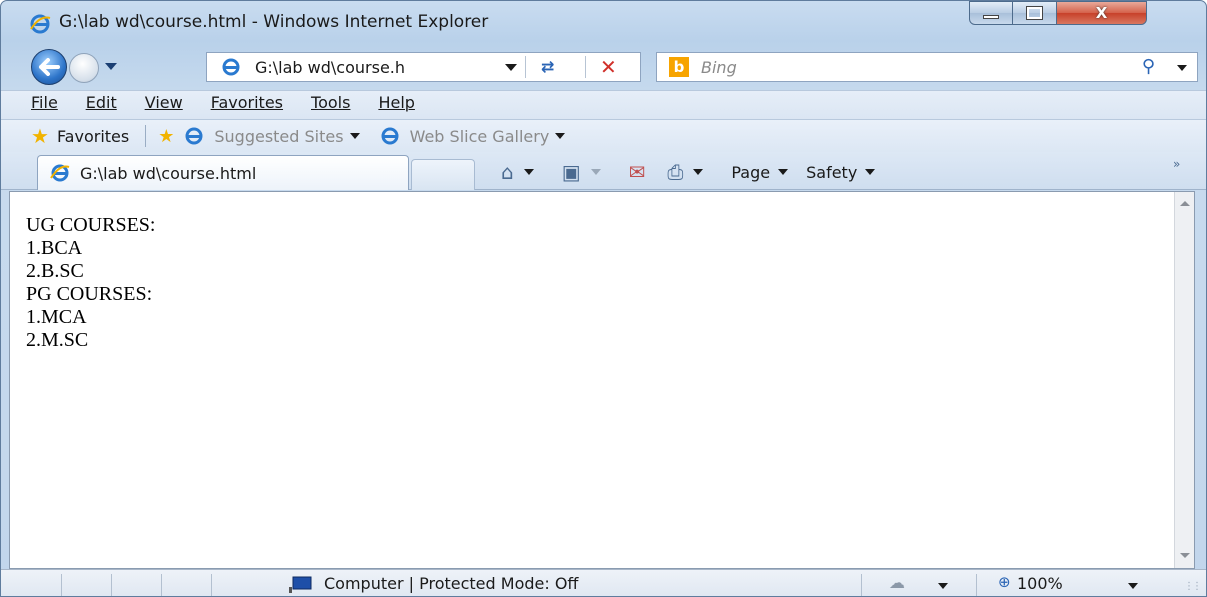  What do you see at coordinates (750, 172) in the screenshot?
I see `page-menu-button: Page` at bounding box center [750, 172].